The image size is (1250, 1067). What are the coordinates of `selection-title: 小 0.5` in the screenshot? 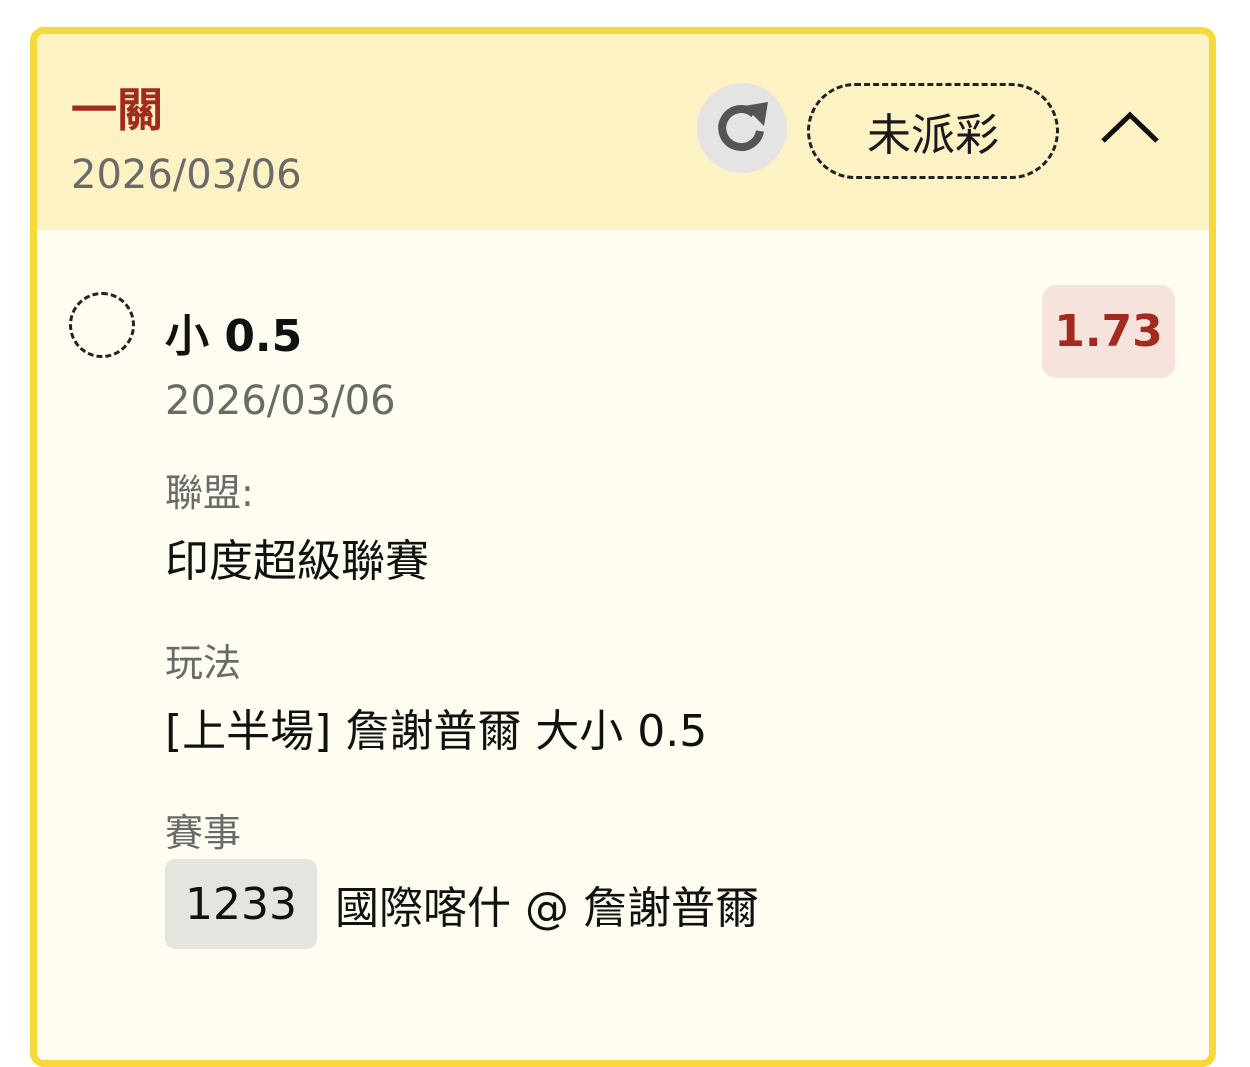 It's located at (234, 336).